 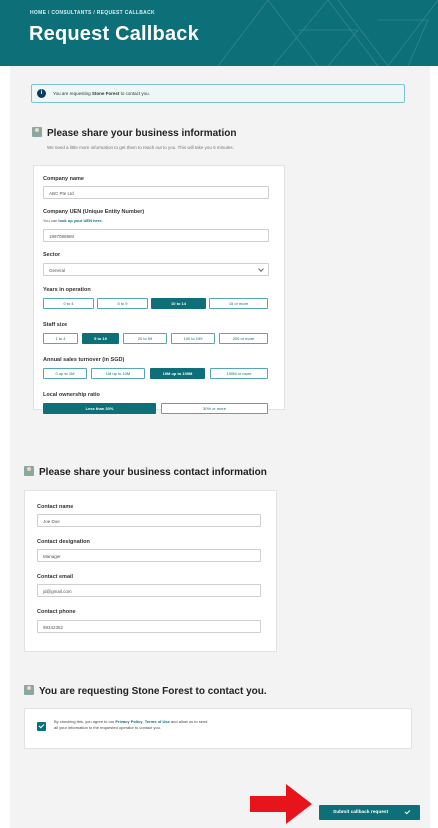 What do you see at coordinates (52, 255) in the screenshot?
I see `sector-label: Sector` at bounding box center [52, 255].